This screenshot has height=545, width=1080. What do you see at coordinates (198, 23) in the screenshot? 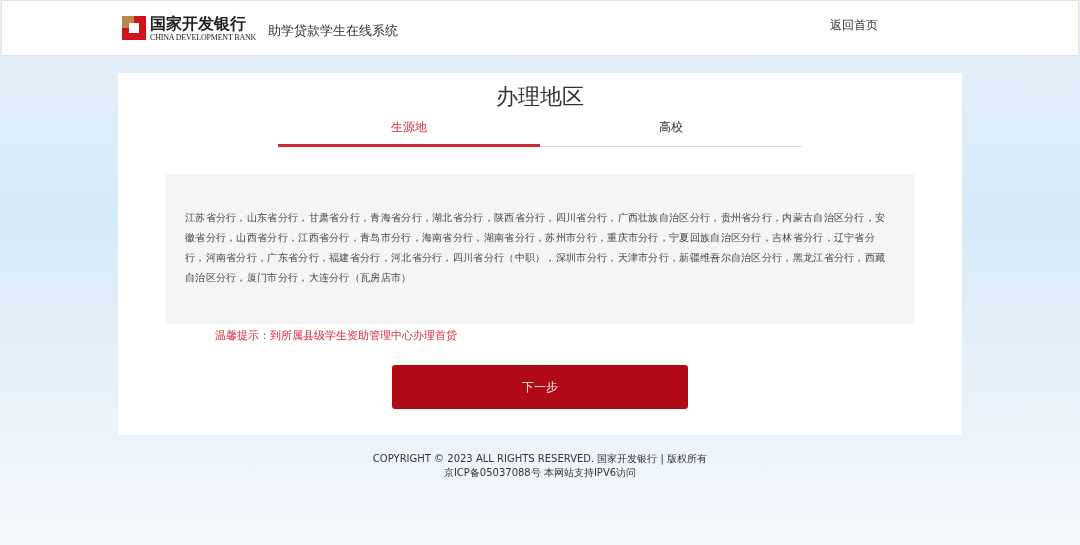
I see `bank-name: 国家开发银行` at bounding box center [198, 23].